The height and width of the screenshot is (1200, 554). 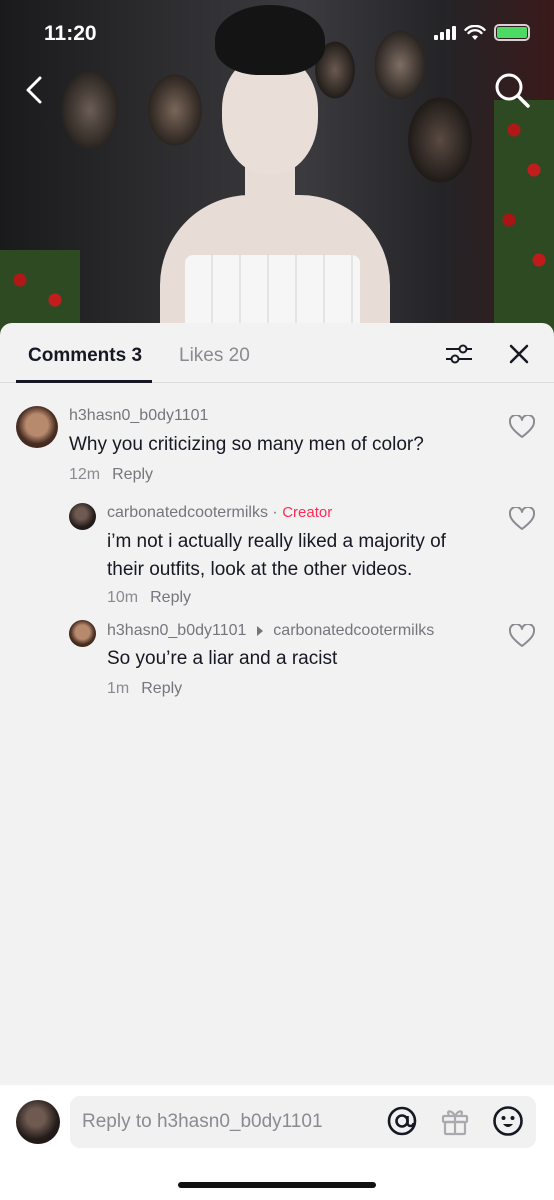 I want to click on reply-username: carbonatedcootermilks · Creator, so click(x=219, y=513).